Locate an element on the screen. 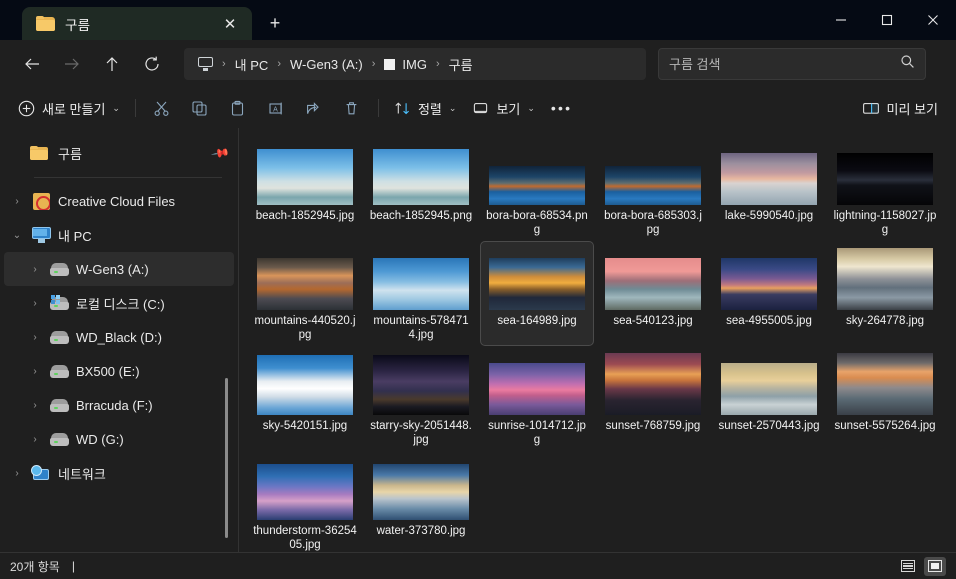  view-button: 보기 ⌄ is located at coordinates (503, 108).